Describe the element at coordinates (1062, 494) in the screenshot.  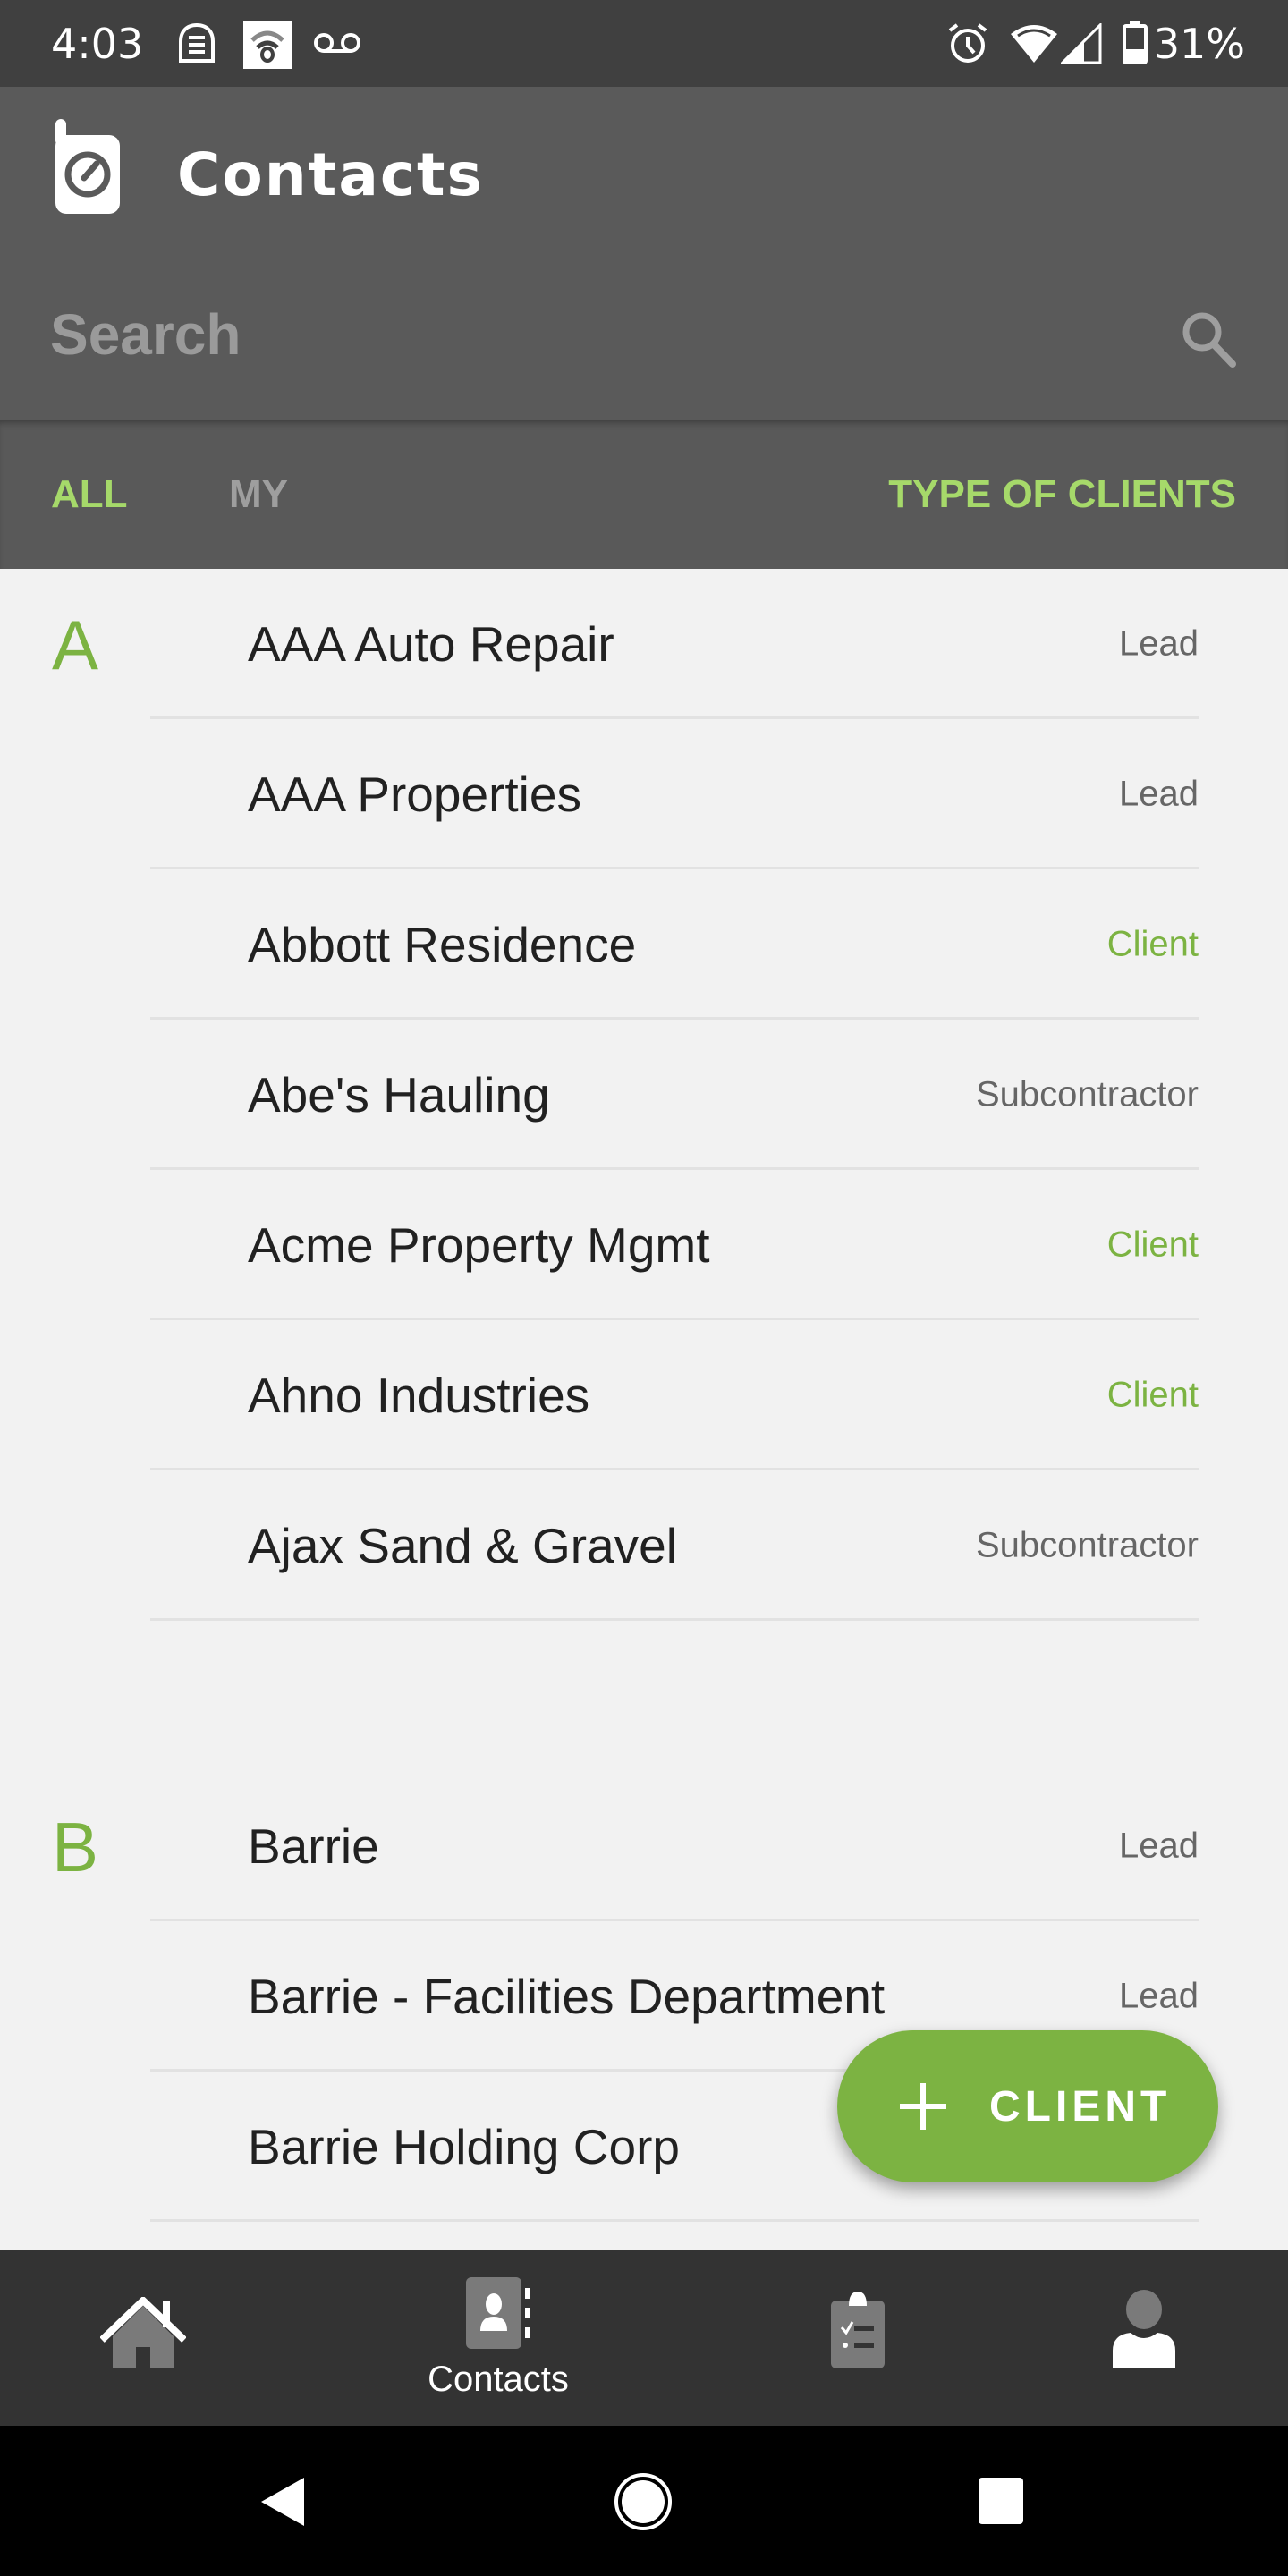
I see `type-of-clients-button: TYPE OF CLIENTS` at that location.